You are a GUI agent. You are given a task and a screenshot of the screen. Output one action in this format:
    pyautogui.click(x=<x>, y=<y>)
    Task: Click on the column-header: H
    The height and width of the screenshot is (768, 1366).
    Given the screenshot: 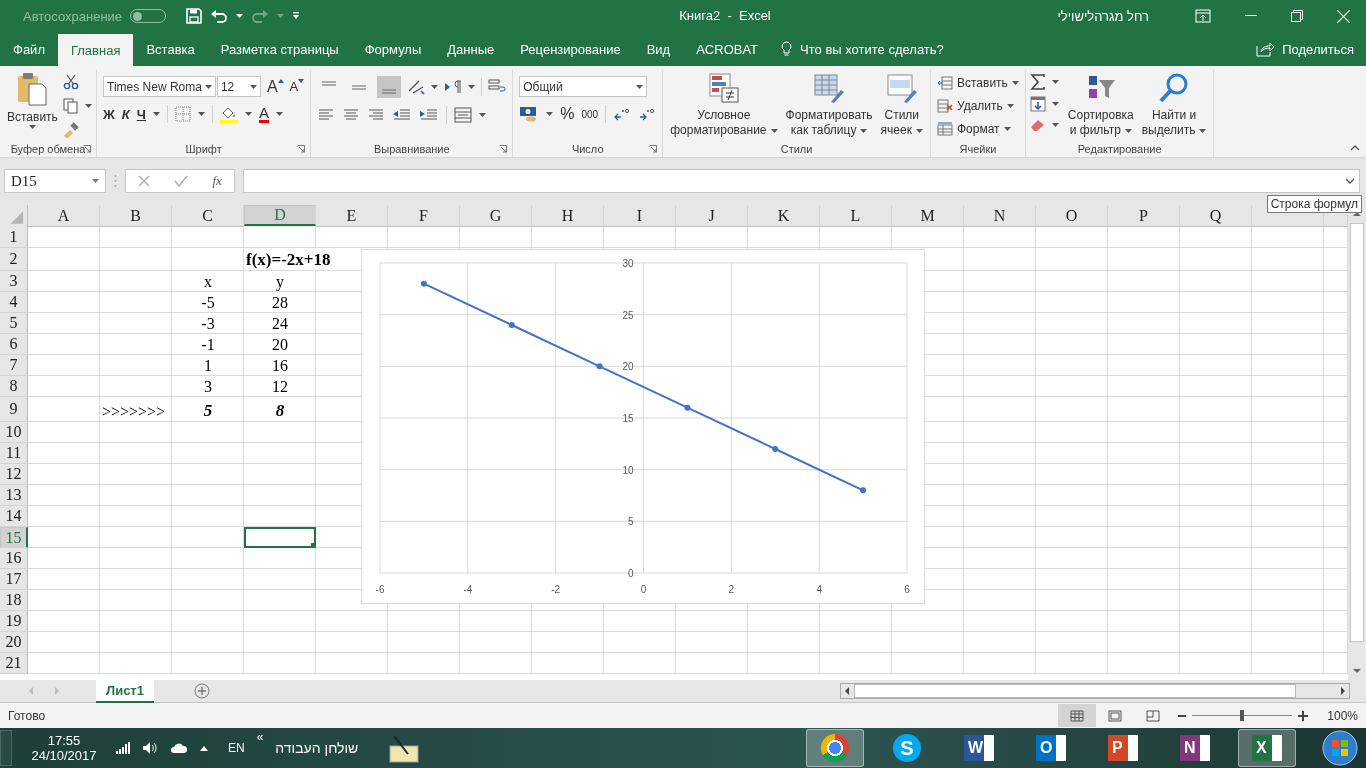 What is the action you would take?
    pyautogui.click(x=568, y=216)
    